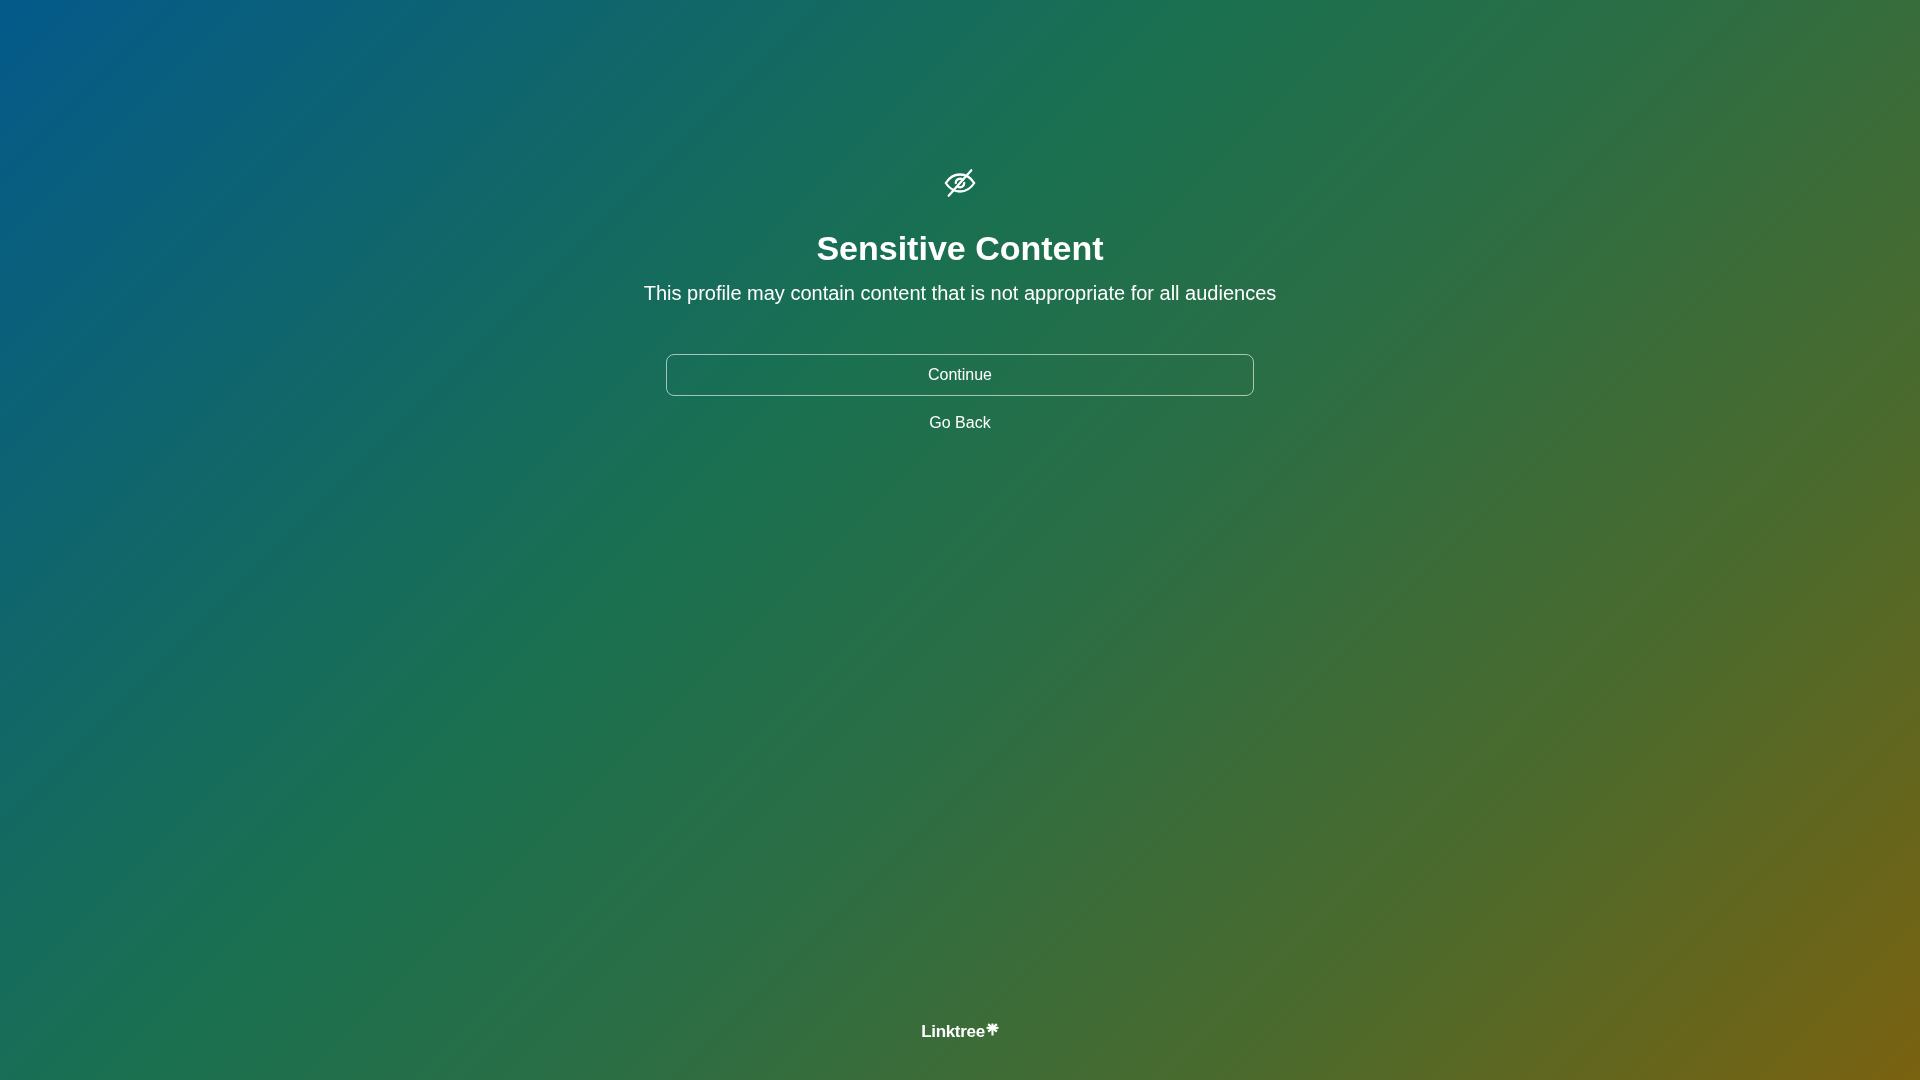 The width and height of the screenshot is (1920, 1080). I want to click on go-back-link: Go Back, so click(960, 423).